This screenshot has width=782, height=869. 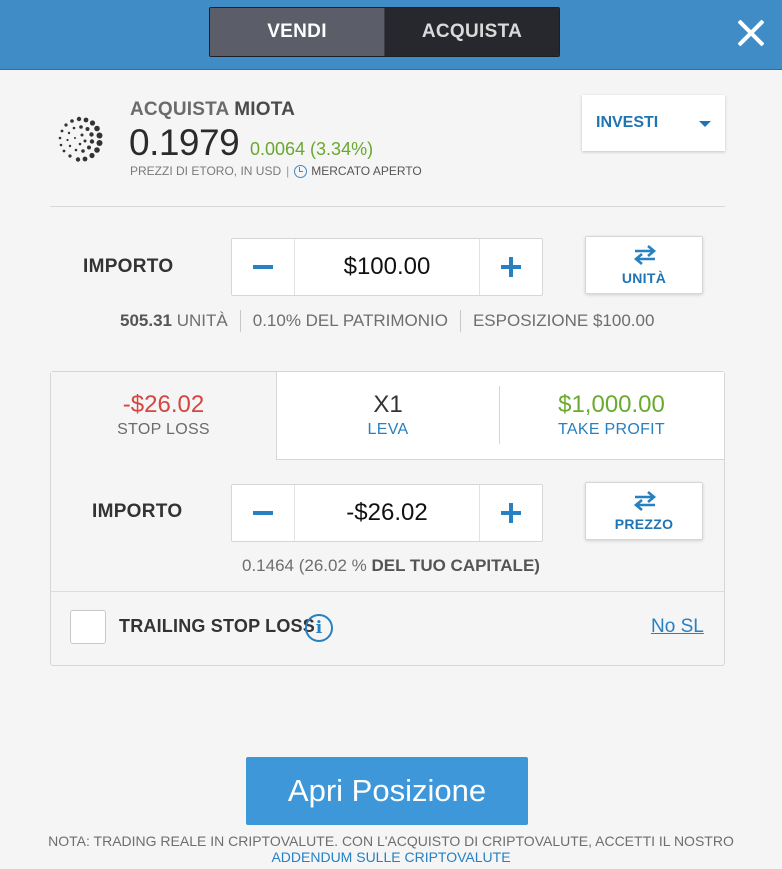 I want to click on mode-dropdown: INVESTI, so click(x=653, y=123).